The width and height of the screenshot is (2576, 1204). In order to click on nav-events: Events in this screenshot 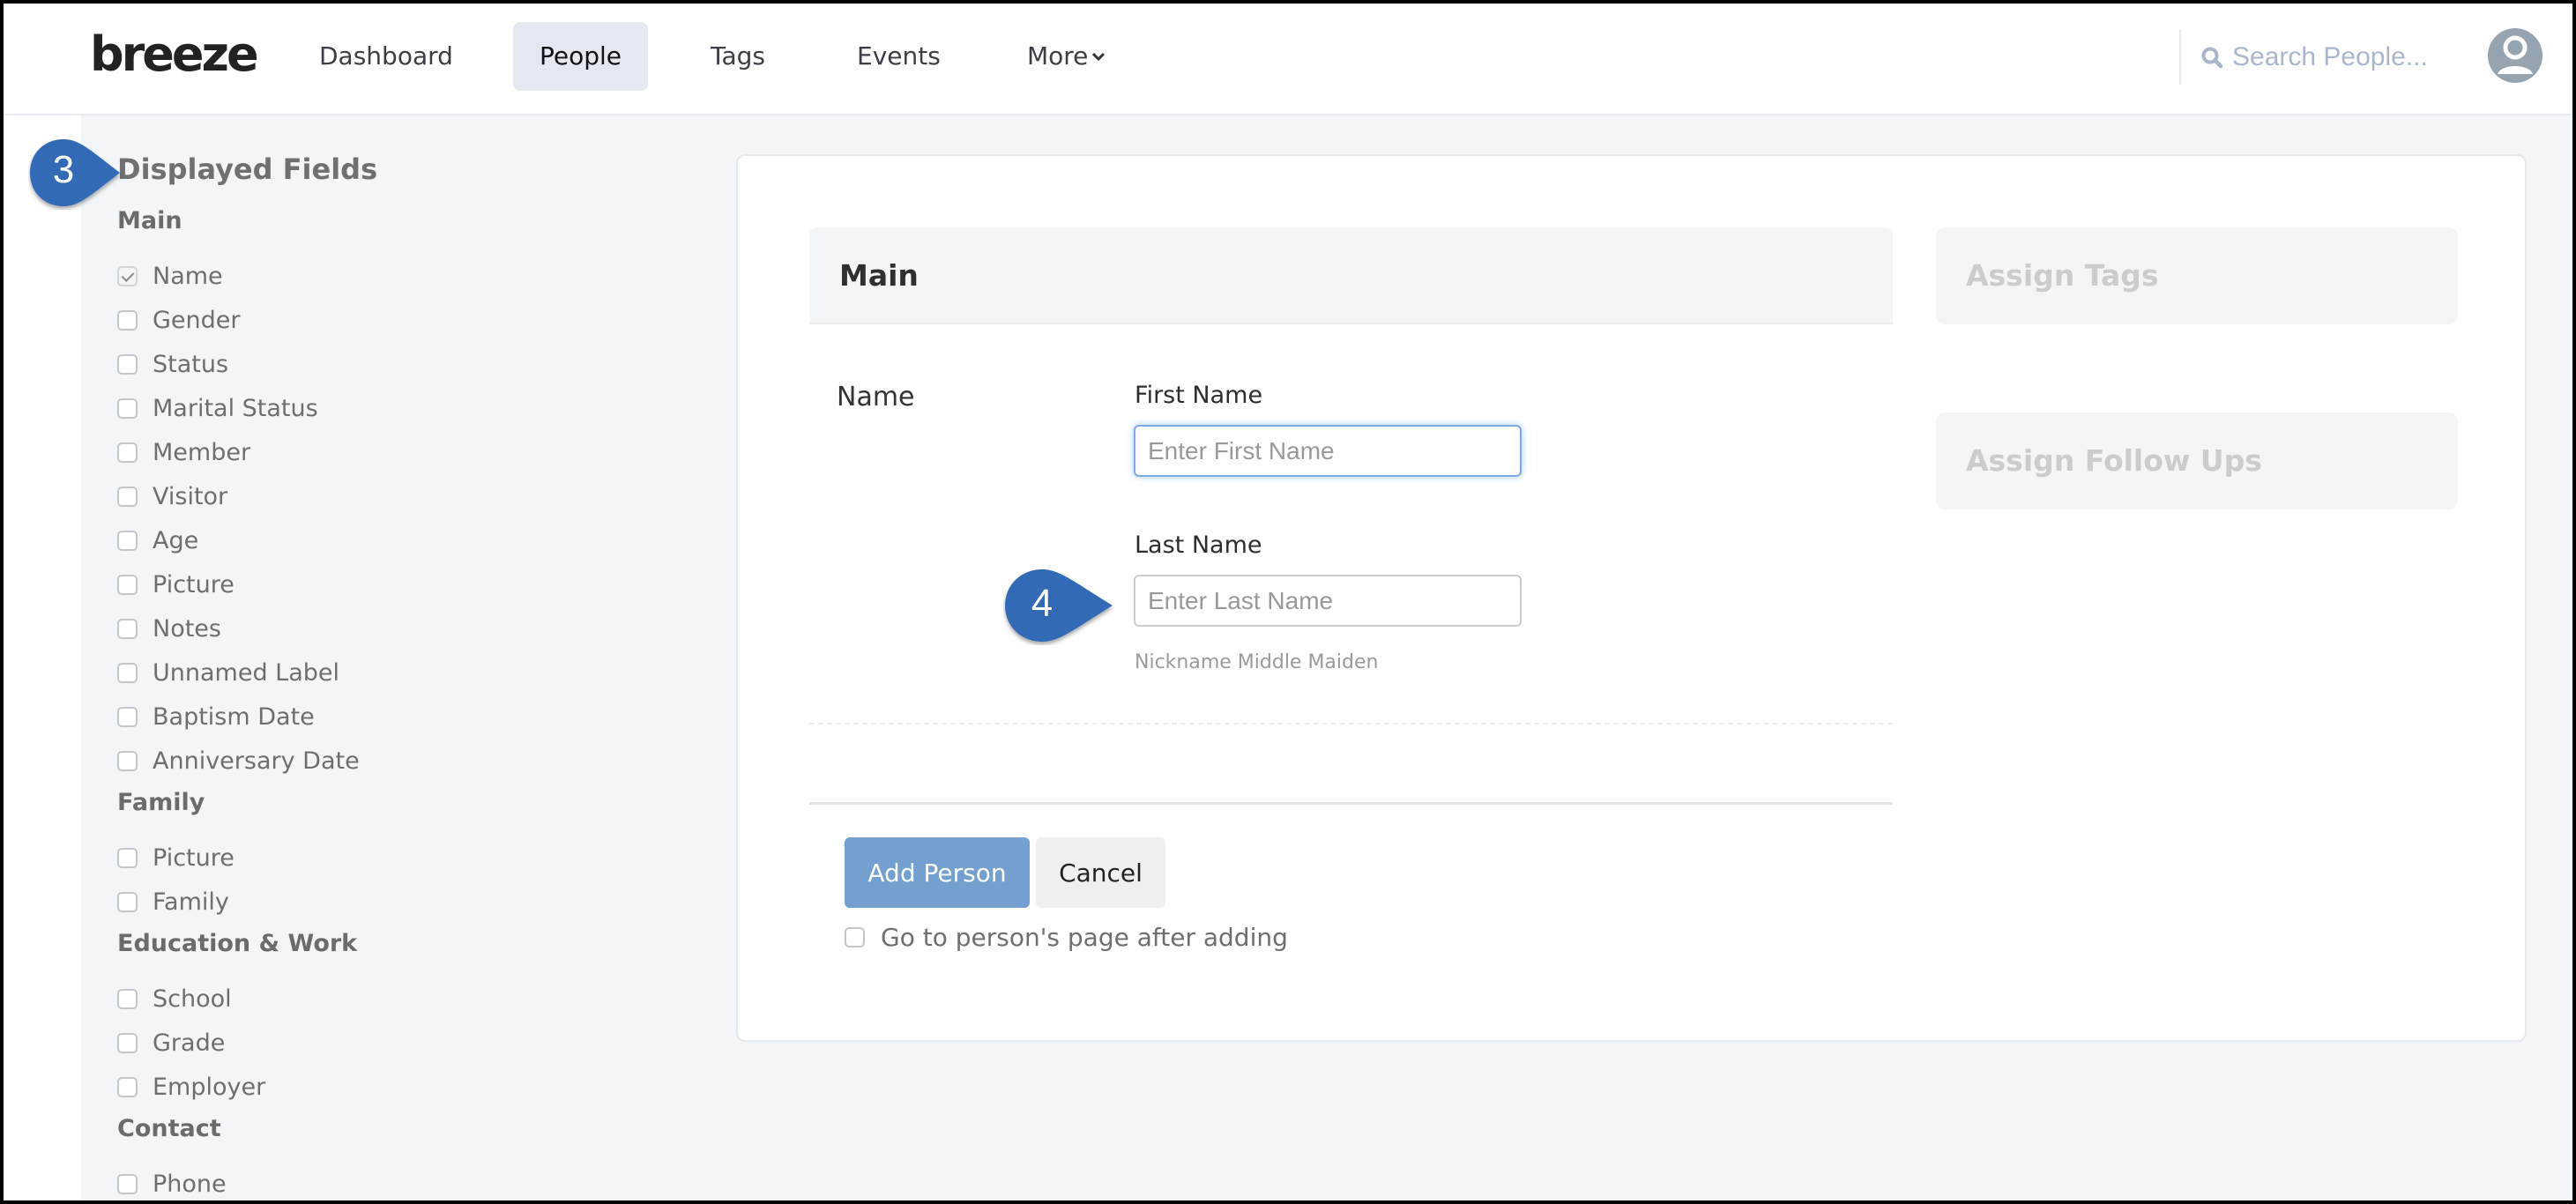, I will do `click(899, 56)`.